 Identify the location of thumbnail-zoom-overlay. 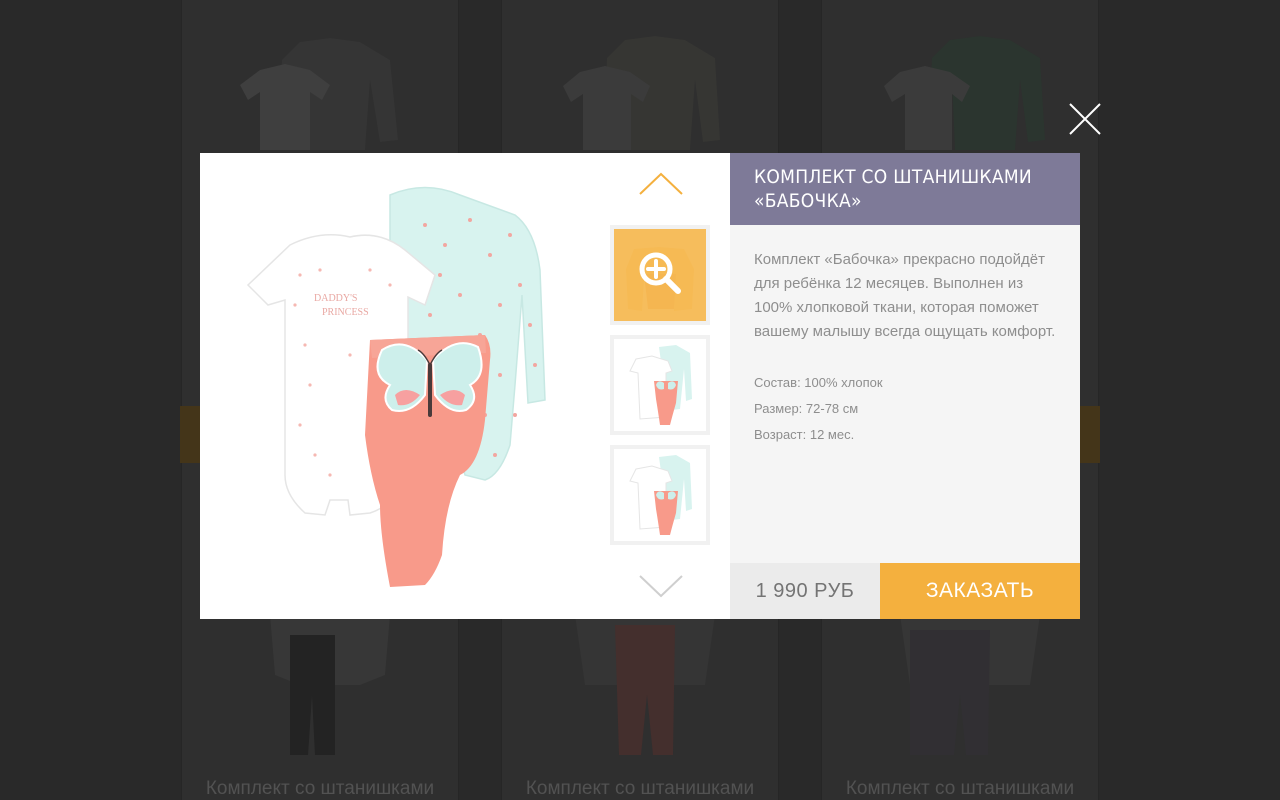
(660, 275).